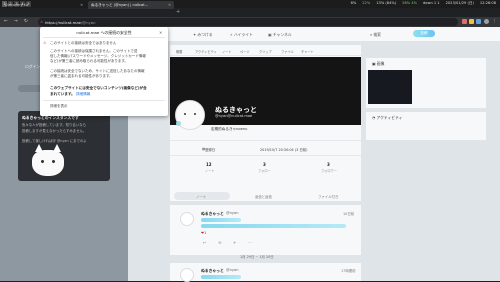  Describe the element at coordinates (16, 21) in the screenshot. I see `forward-icon: →` at that location.